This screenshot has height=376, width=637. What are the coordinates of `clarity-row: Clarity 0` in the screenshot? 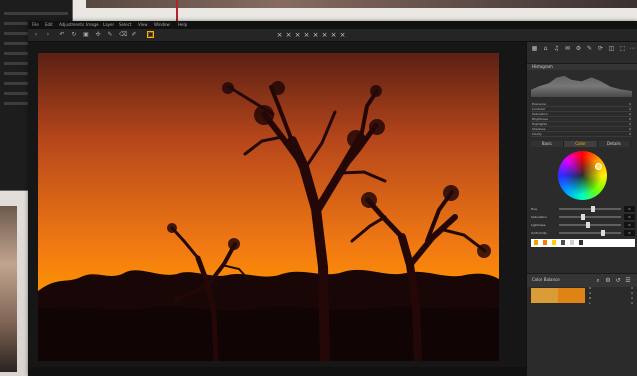 It's located at (581, 134).